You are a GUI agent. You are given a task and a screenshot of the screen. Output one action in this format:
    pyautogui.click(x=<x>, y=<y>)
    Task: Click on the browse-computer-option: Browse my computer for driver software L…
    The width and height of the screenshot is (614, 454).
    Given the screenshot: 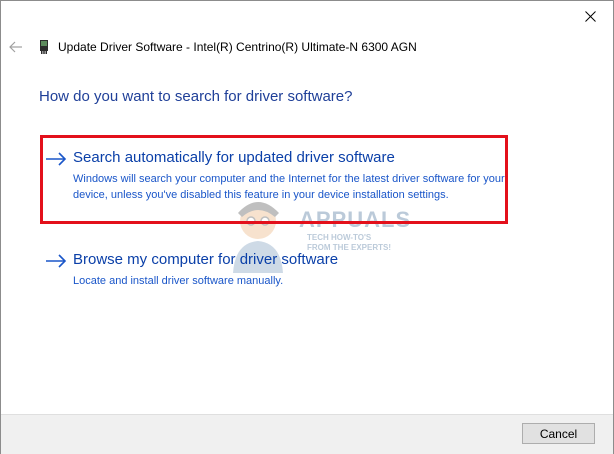 What is the action you would take?
    pyautogui.click(x=276, y=269)
    